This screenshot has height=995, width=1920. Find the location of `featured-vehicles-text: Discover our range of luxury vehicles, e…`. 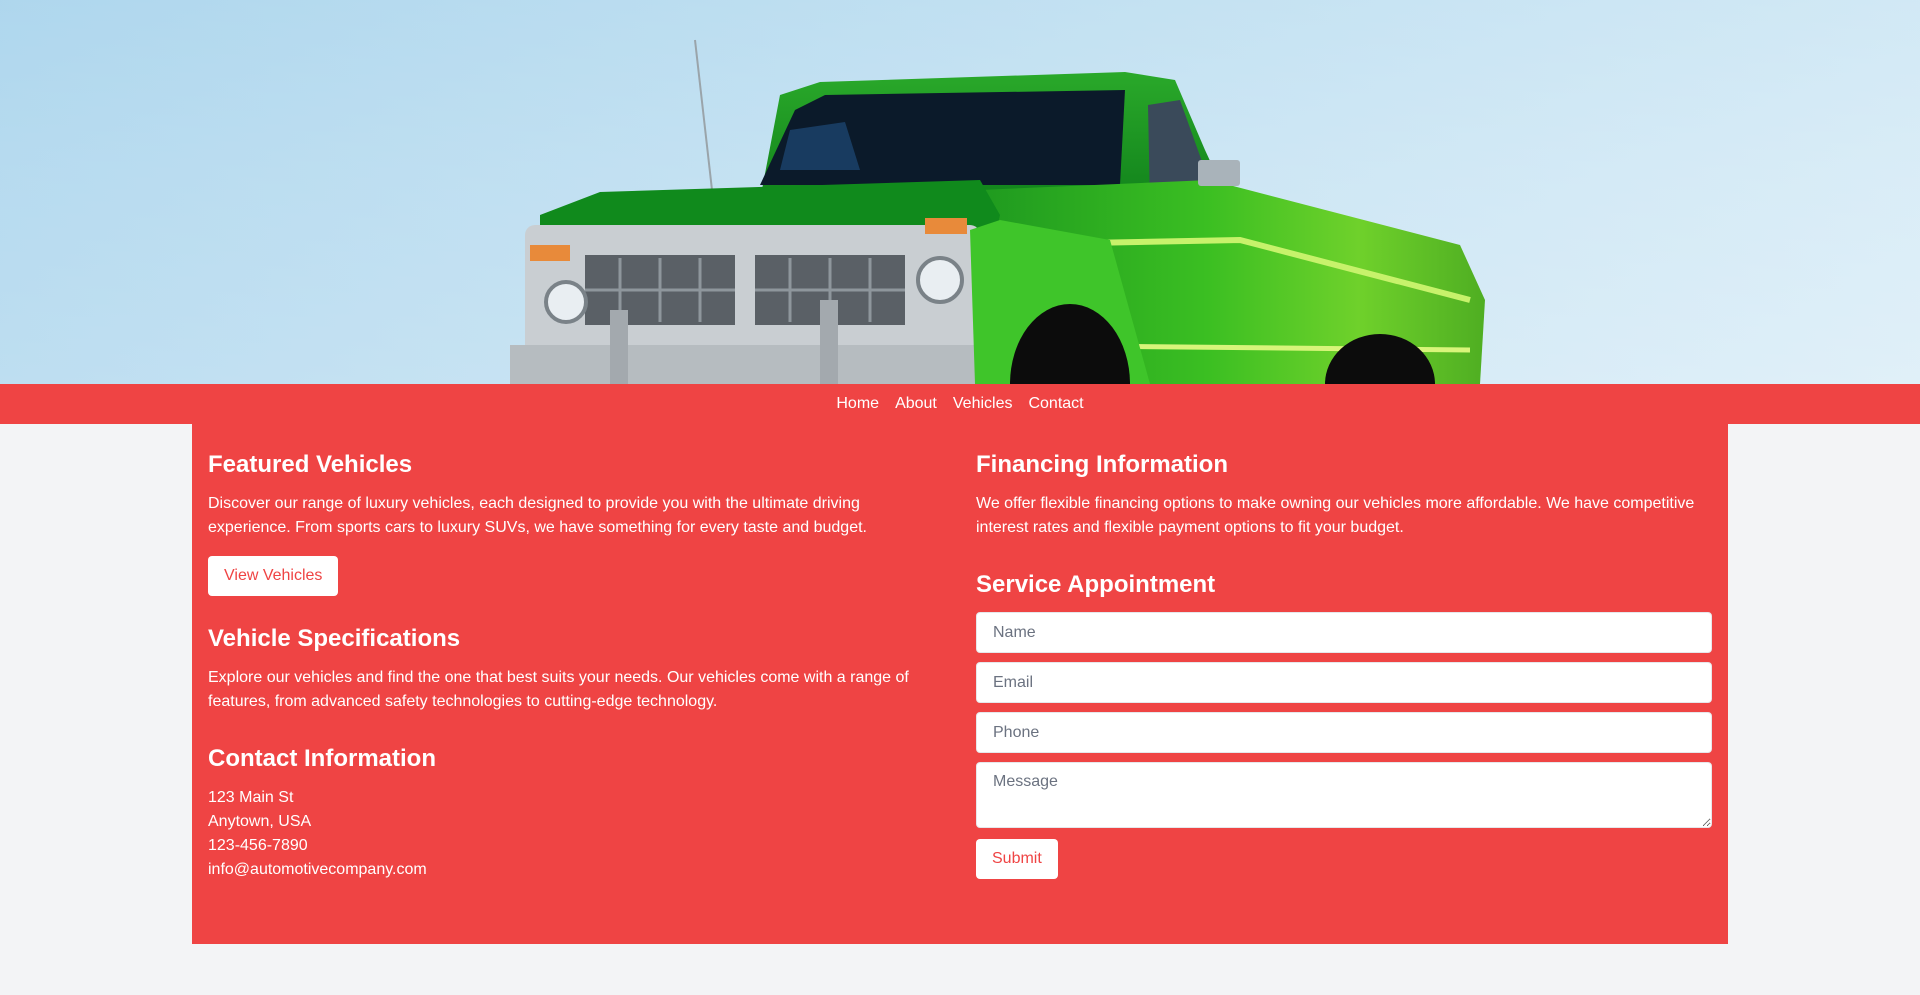

featured-vehicles-text: Discover our range of luxury vehicles, e… is located at coordinates (537, 515).